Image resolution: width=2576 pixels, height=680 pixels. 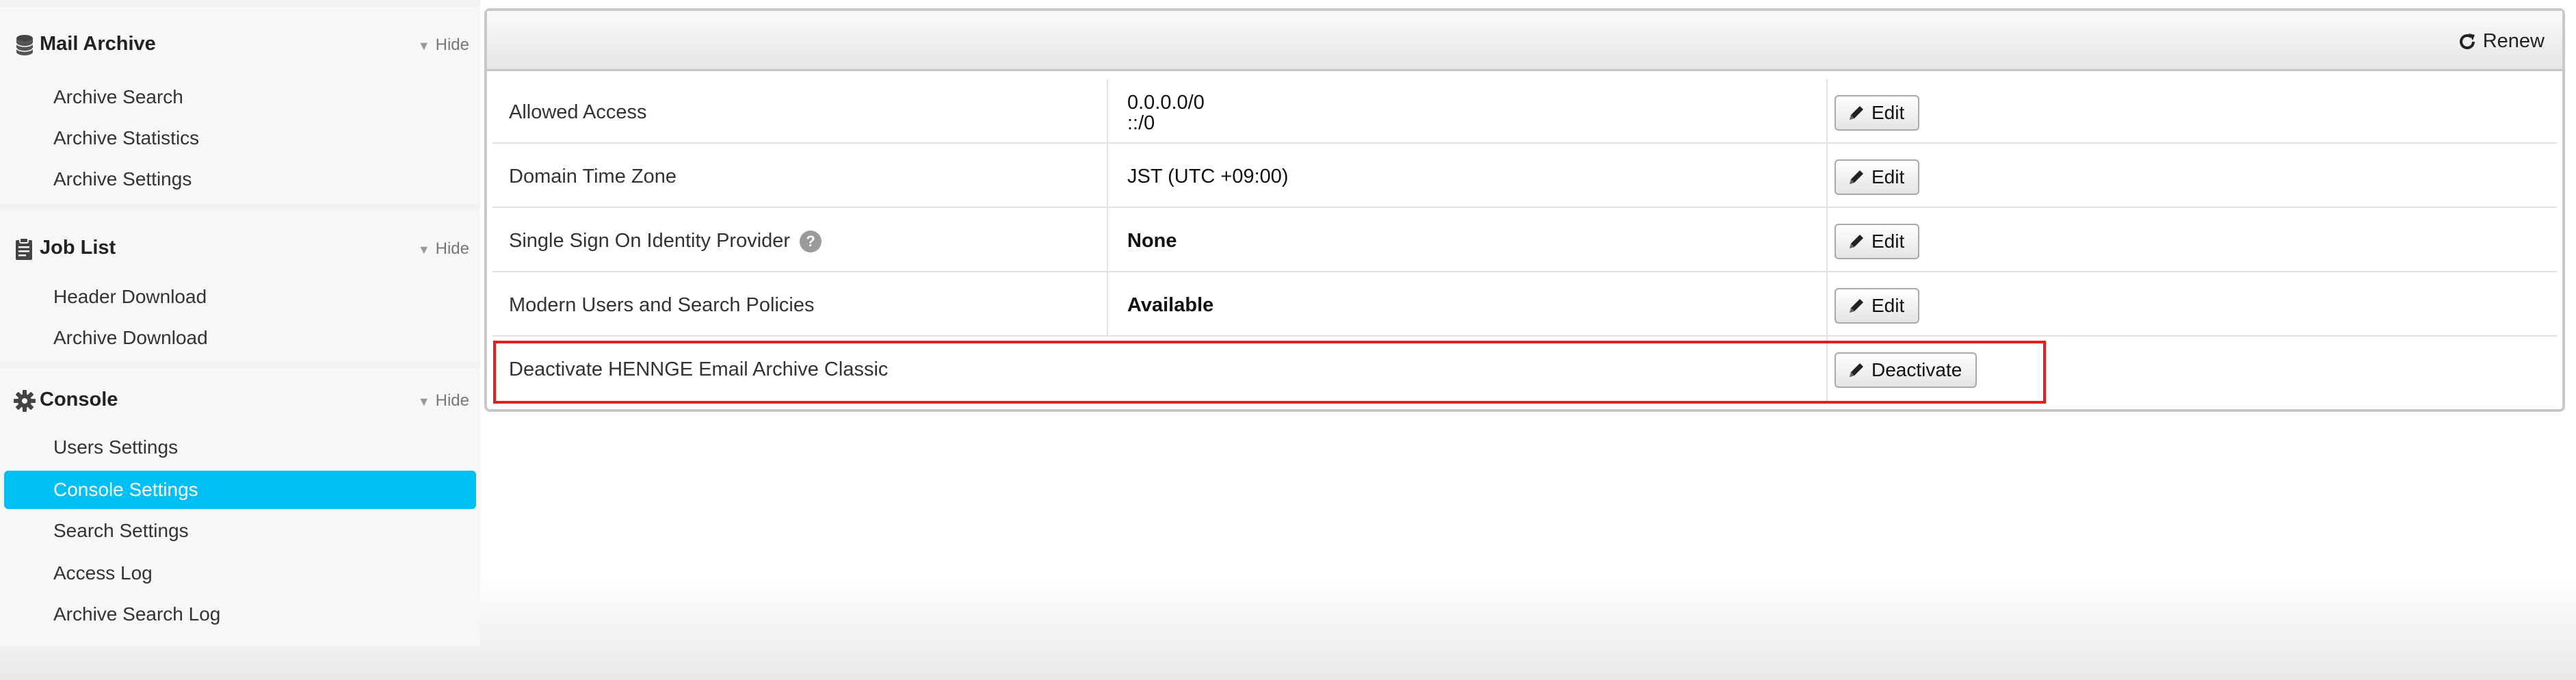 What do you see at coordinates (78, 248) in the screenshot?
I see `section-title: Job List` at bounding box center [78, 248].